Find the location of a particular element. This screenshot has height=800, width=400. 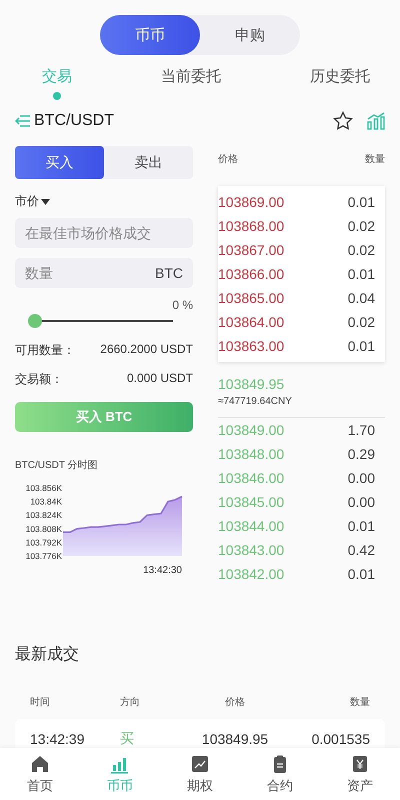

axis-label: 103.792K is located at coordinates (44, 542).